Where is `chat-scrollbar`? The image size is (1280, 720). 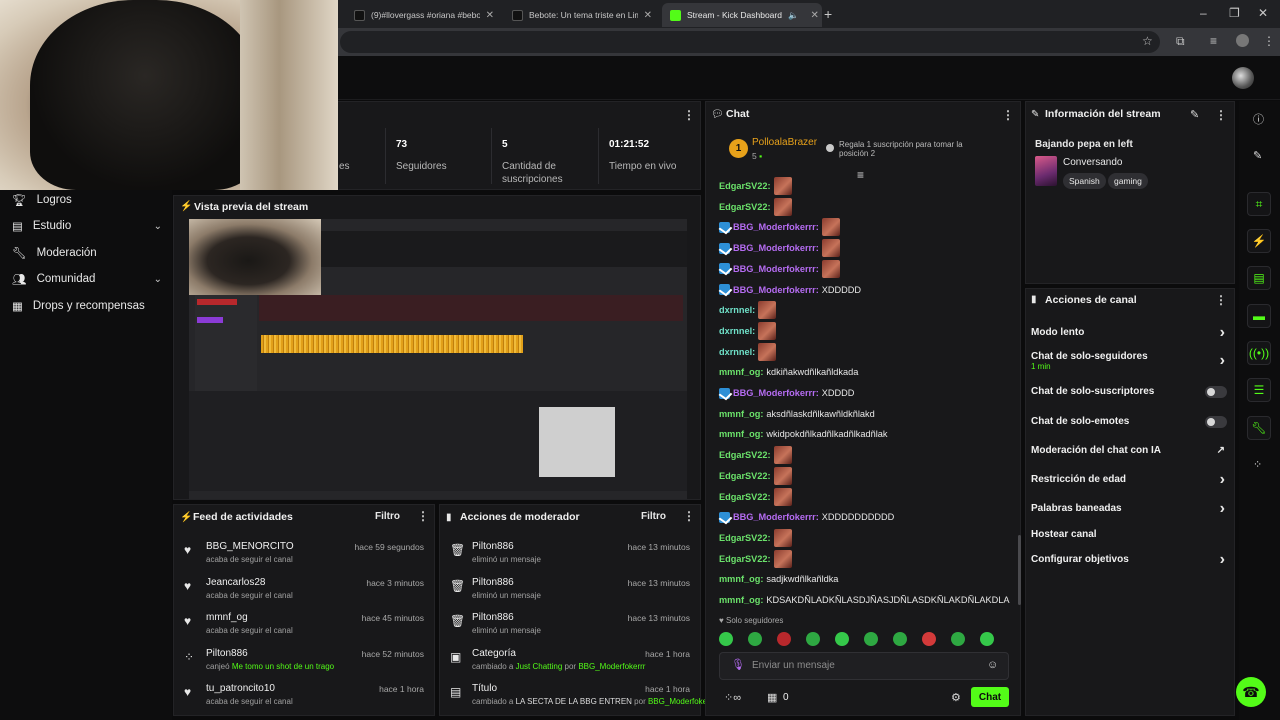 chat-scrollbar is located at coordinates (1019, 570).